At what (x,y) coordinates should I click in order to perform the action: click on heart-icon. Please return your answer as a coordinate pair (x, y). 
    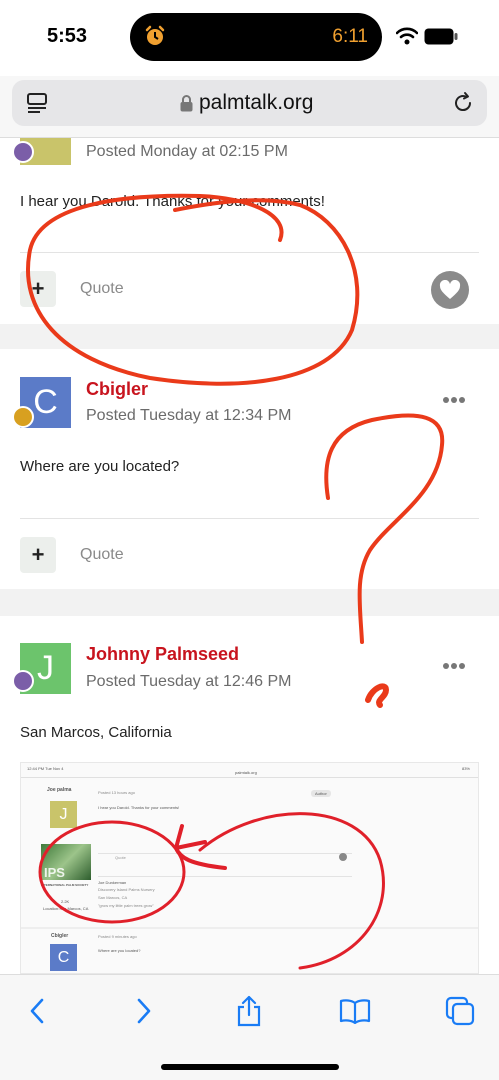
    Looking at the image, I should click on (450, 289).